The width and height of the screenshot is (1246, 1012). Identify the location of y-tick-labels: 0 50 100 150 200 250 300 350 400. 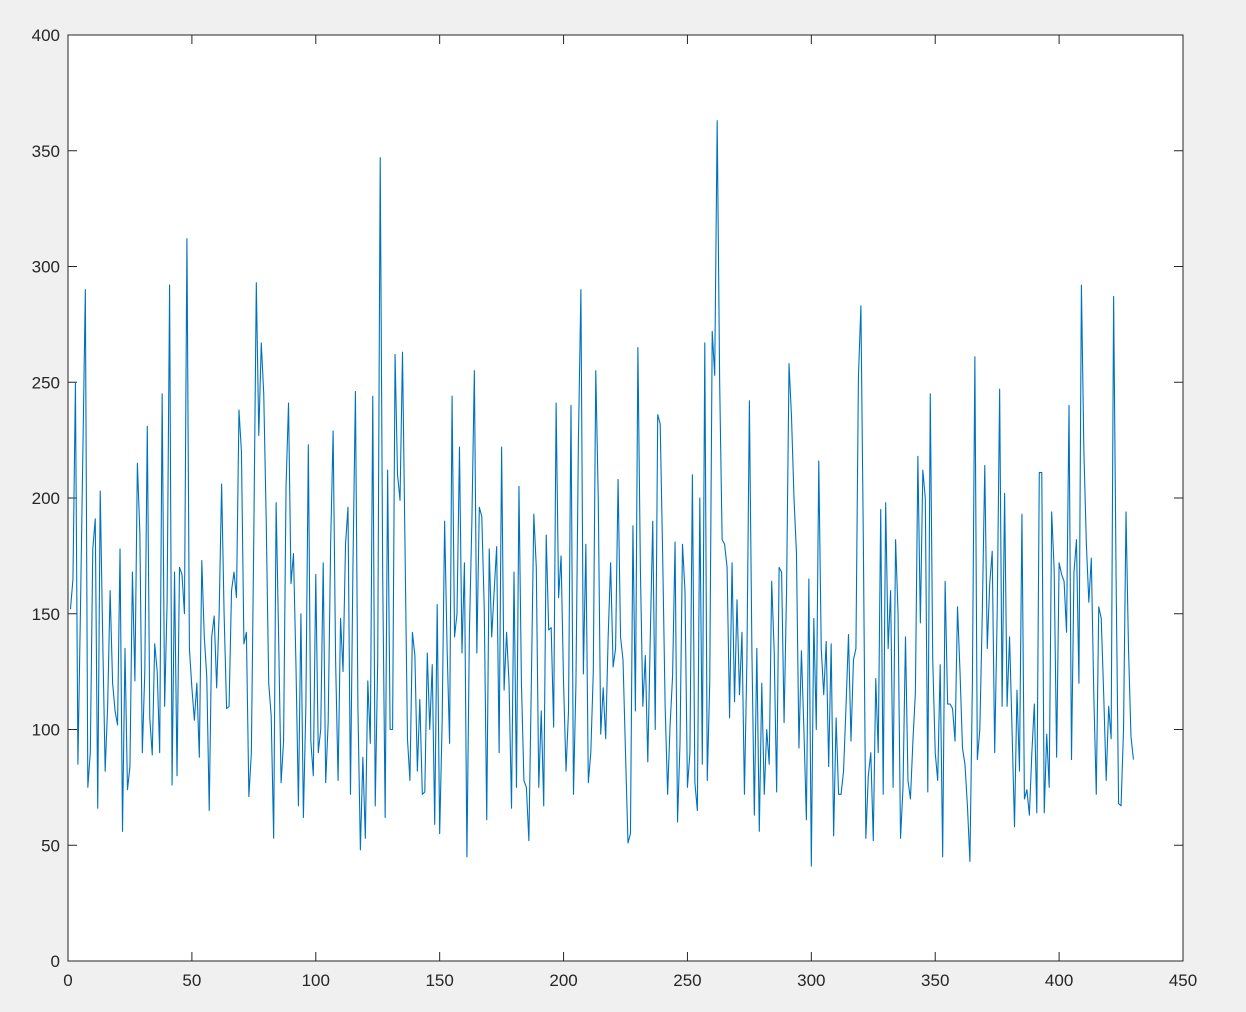
(46, 498).